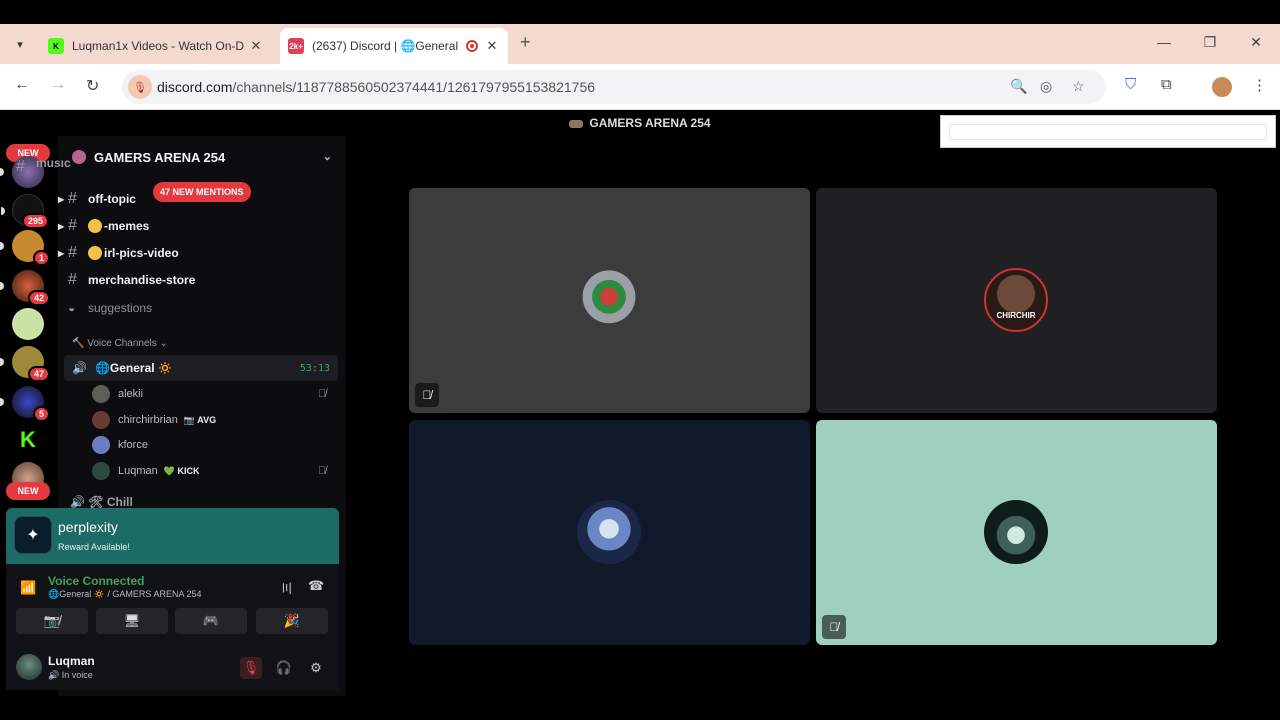 The width and height of the screenshot is (1280, 720). What do you see at coordinates (286, 587) in the screenshot?
I see `noise-suppression-icon: 〣` at bounding box center [286, 587].